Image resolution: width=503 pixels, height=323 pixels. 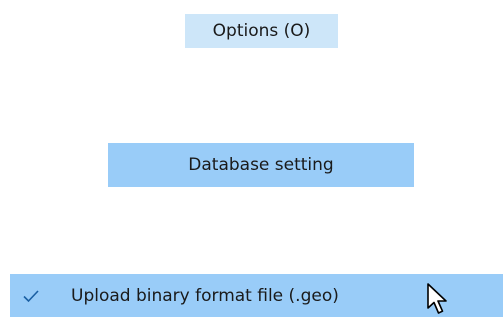 What do you see at coordinates (31, 295) in the screenshot?
I see `checkmark-icon` at bounding box center [31, 295].